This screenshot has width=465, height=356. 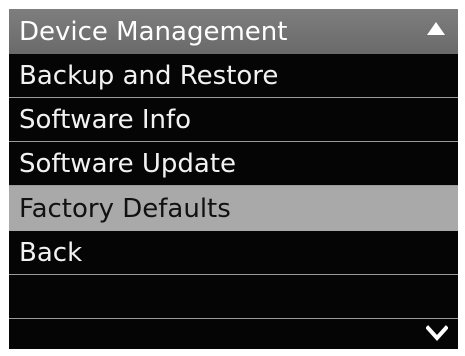 I want to click on menu-item-label: Software Update, so click(x=128, y=164).